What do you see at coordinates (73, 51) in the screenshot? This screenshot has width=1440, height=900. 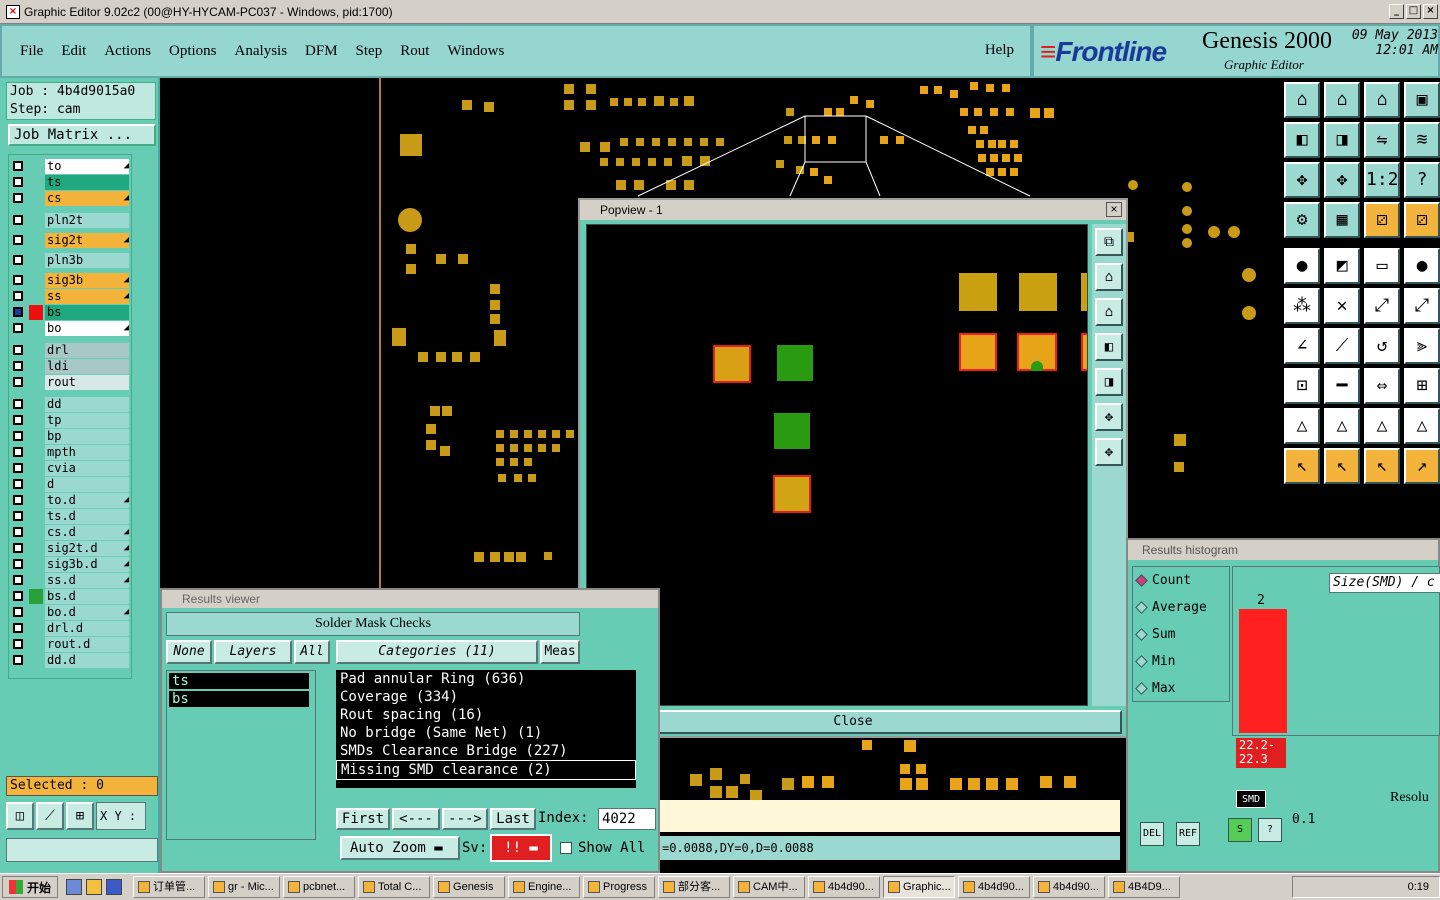 I see `menu-edit: Edit` at bounding box center [73, 51].